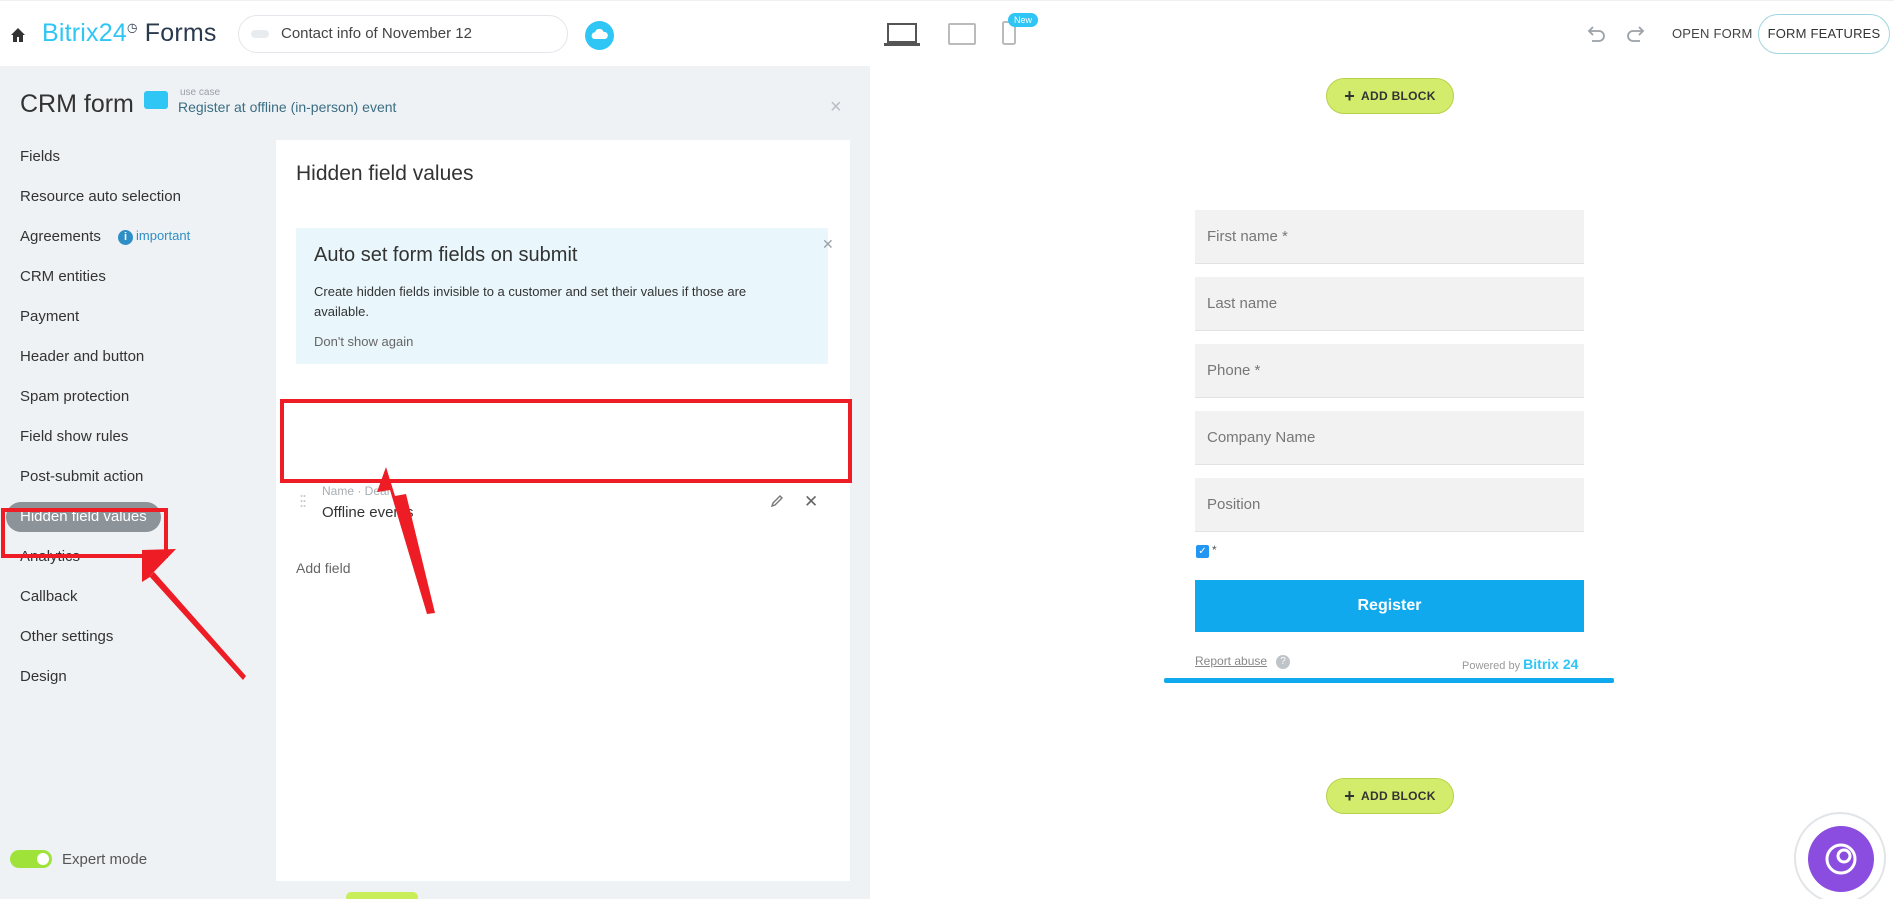  Describe the element at coordinates (154, 236) in the screenshot. I see `important-badge: i important` at that location.